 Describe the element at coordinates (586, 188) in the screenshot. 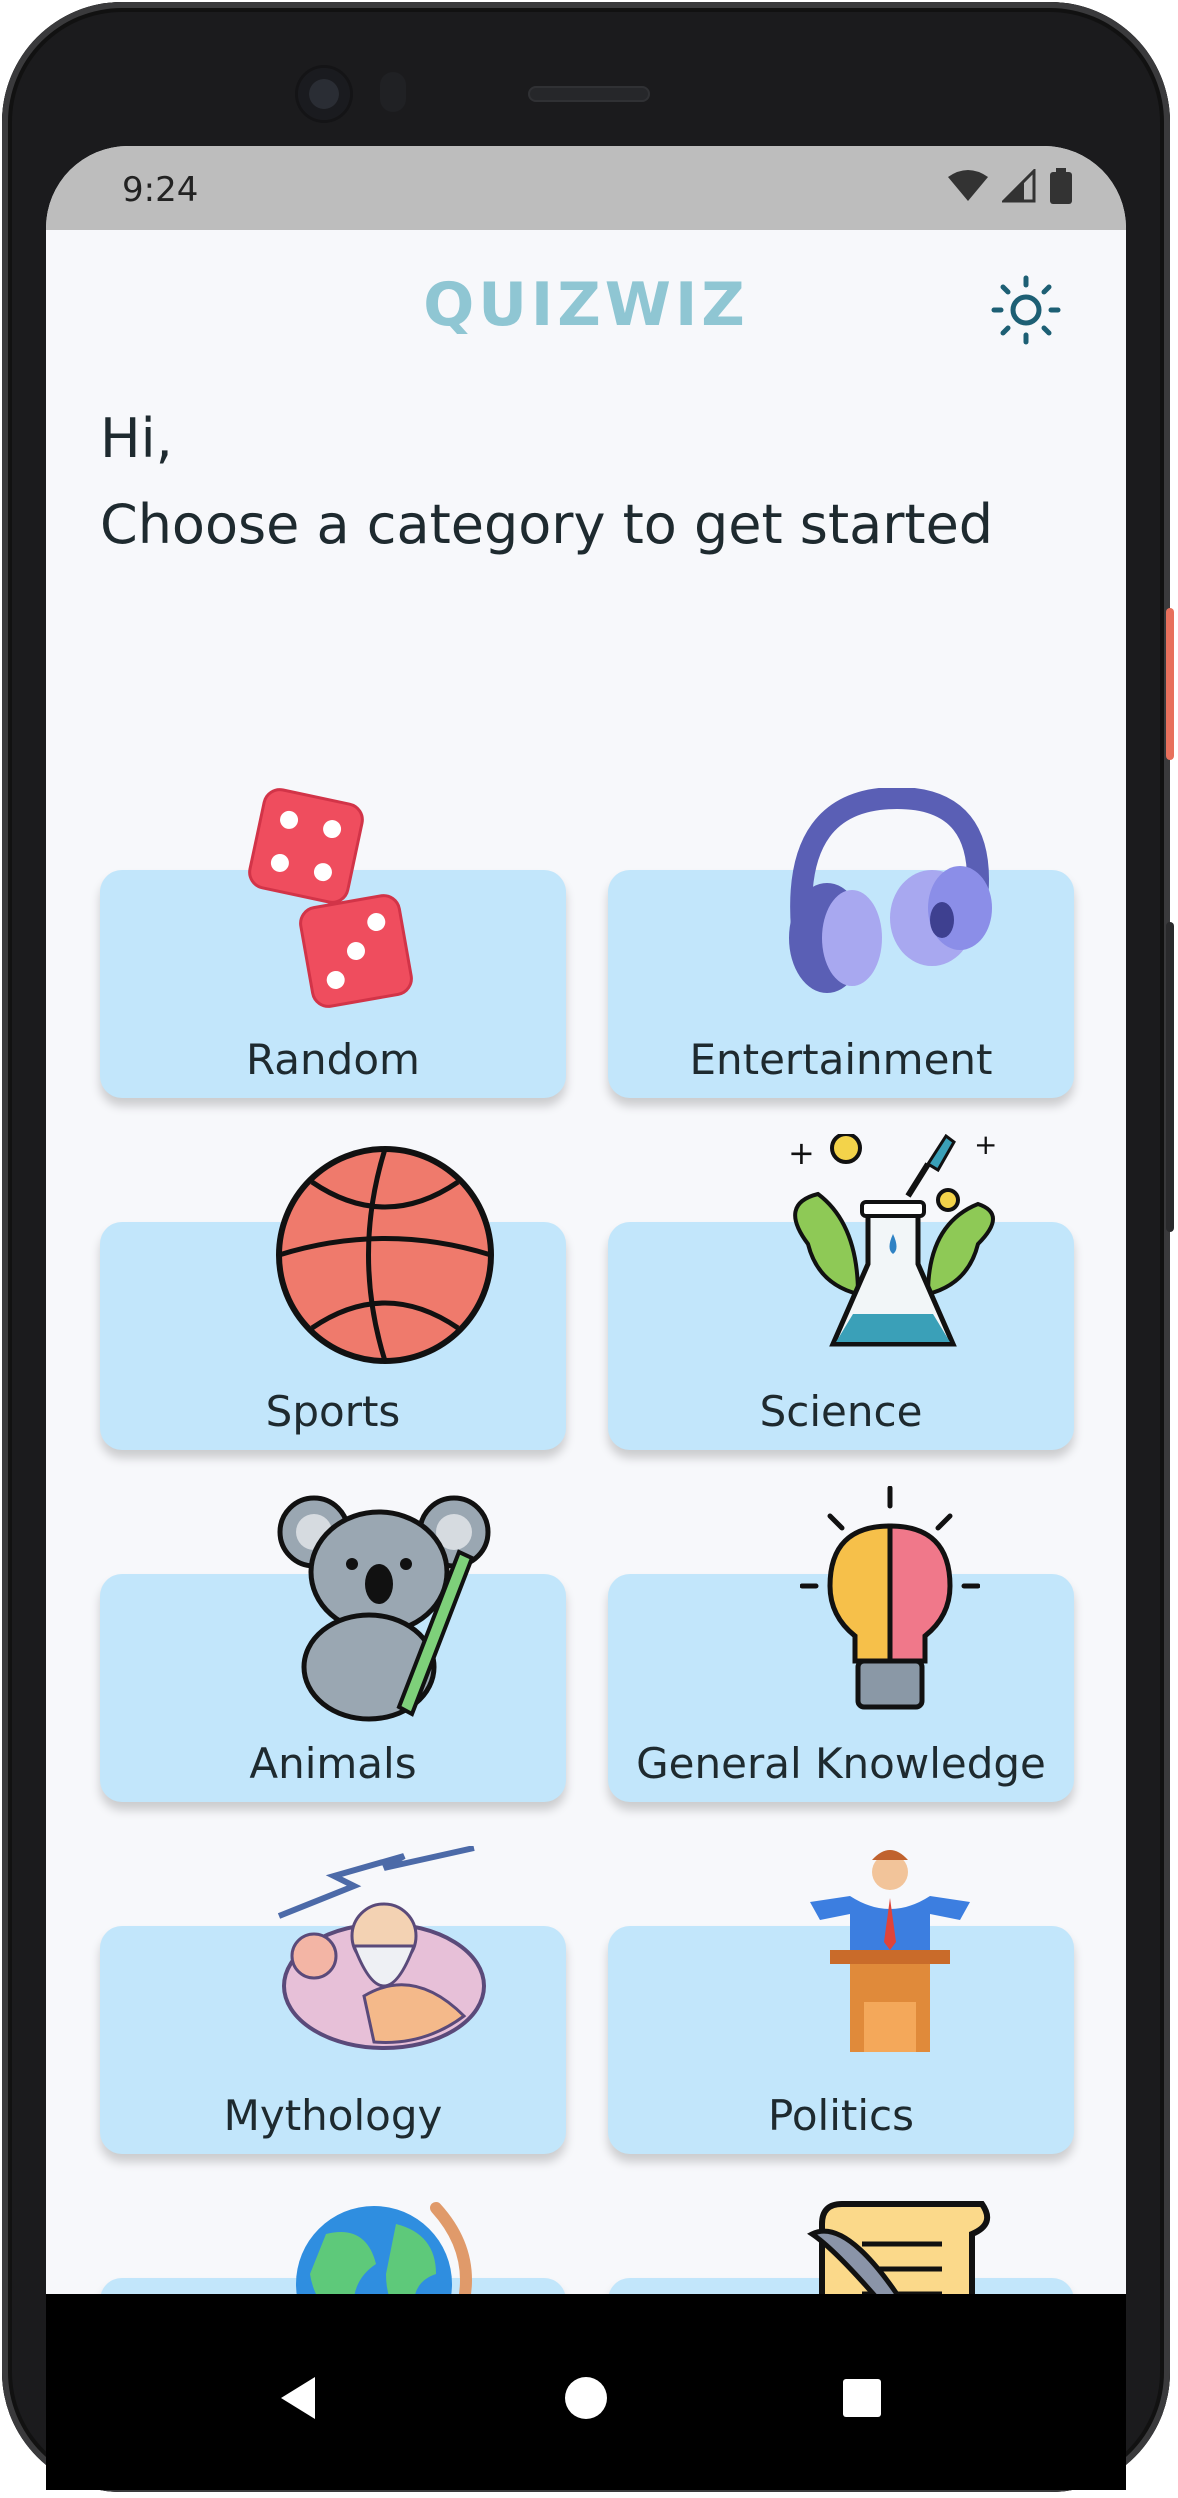

I see `status-bar: 9:24` at that location.